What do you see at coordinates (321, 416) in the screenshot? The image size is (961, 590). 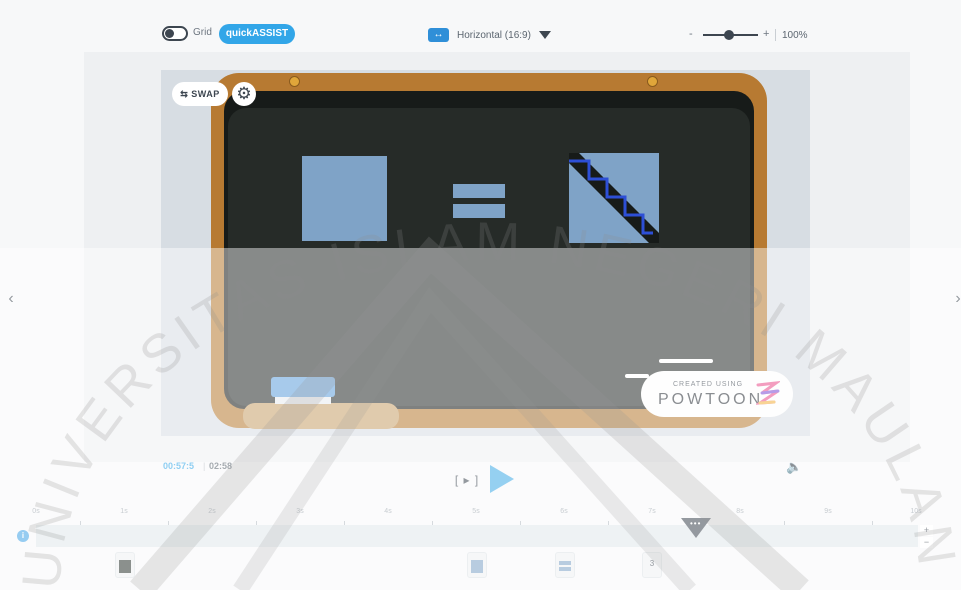 I see `chalk-ledge` at bounding box center [321, 416].